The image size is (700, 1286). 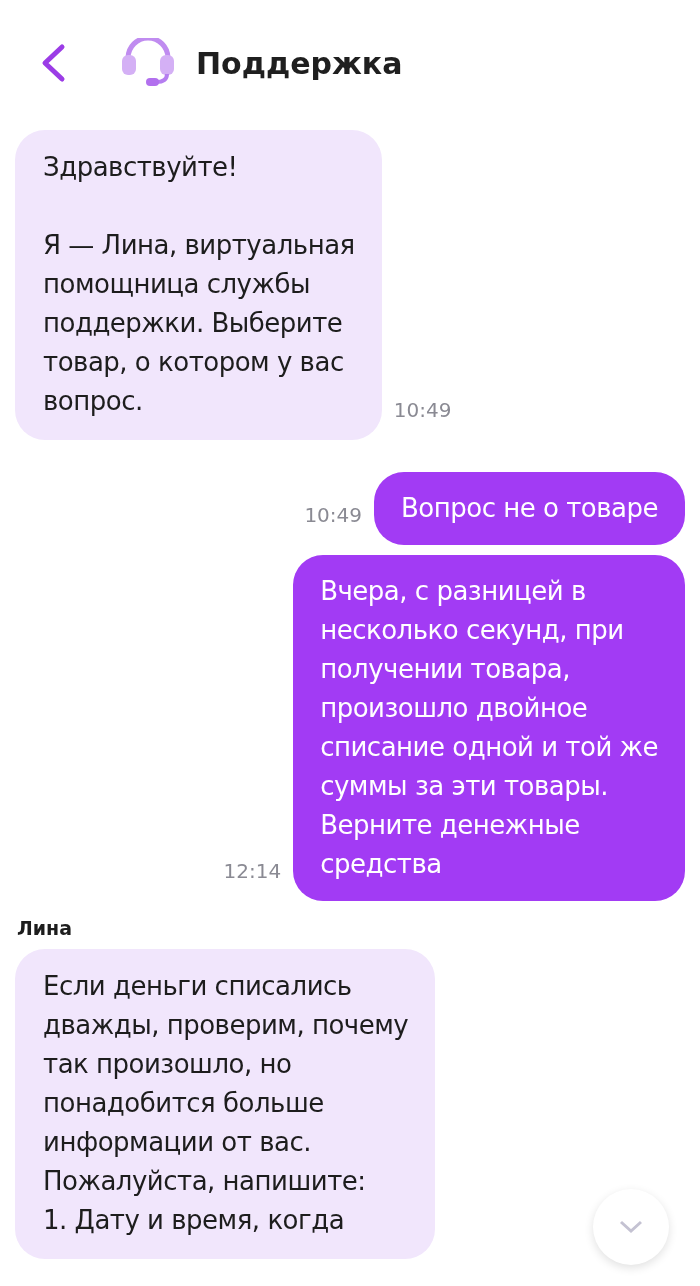 I want to click on message-time: 12:14, so click(x=252, y=871).